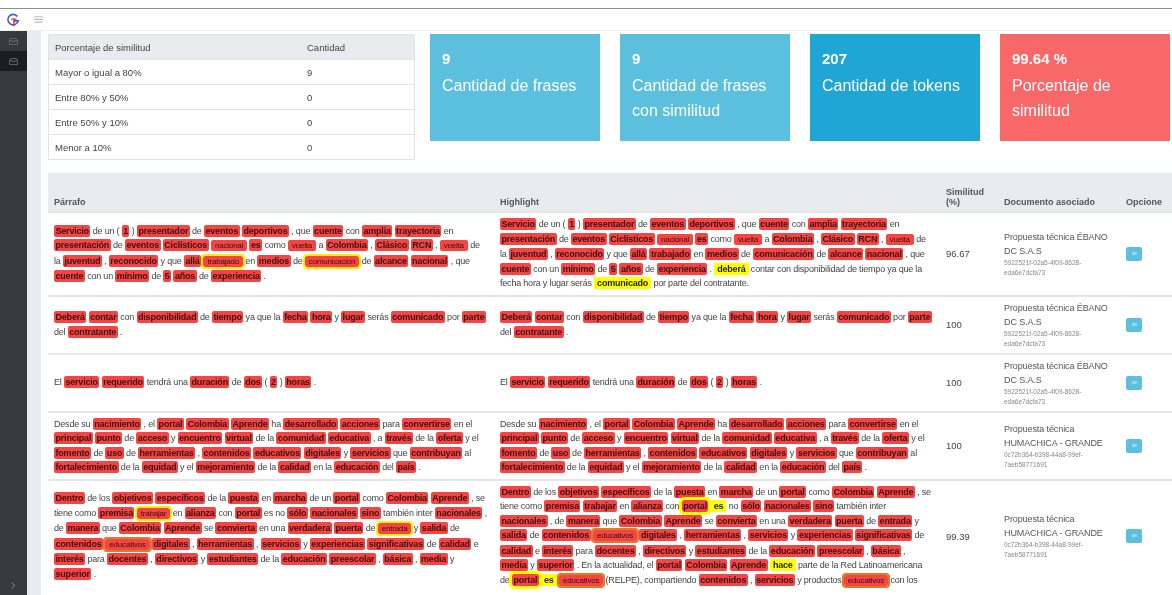 The image size is (1172, 595). I want to click on menu-icon, so click(38, 19).